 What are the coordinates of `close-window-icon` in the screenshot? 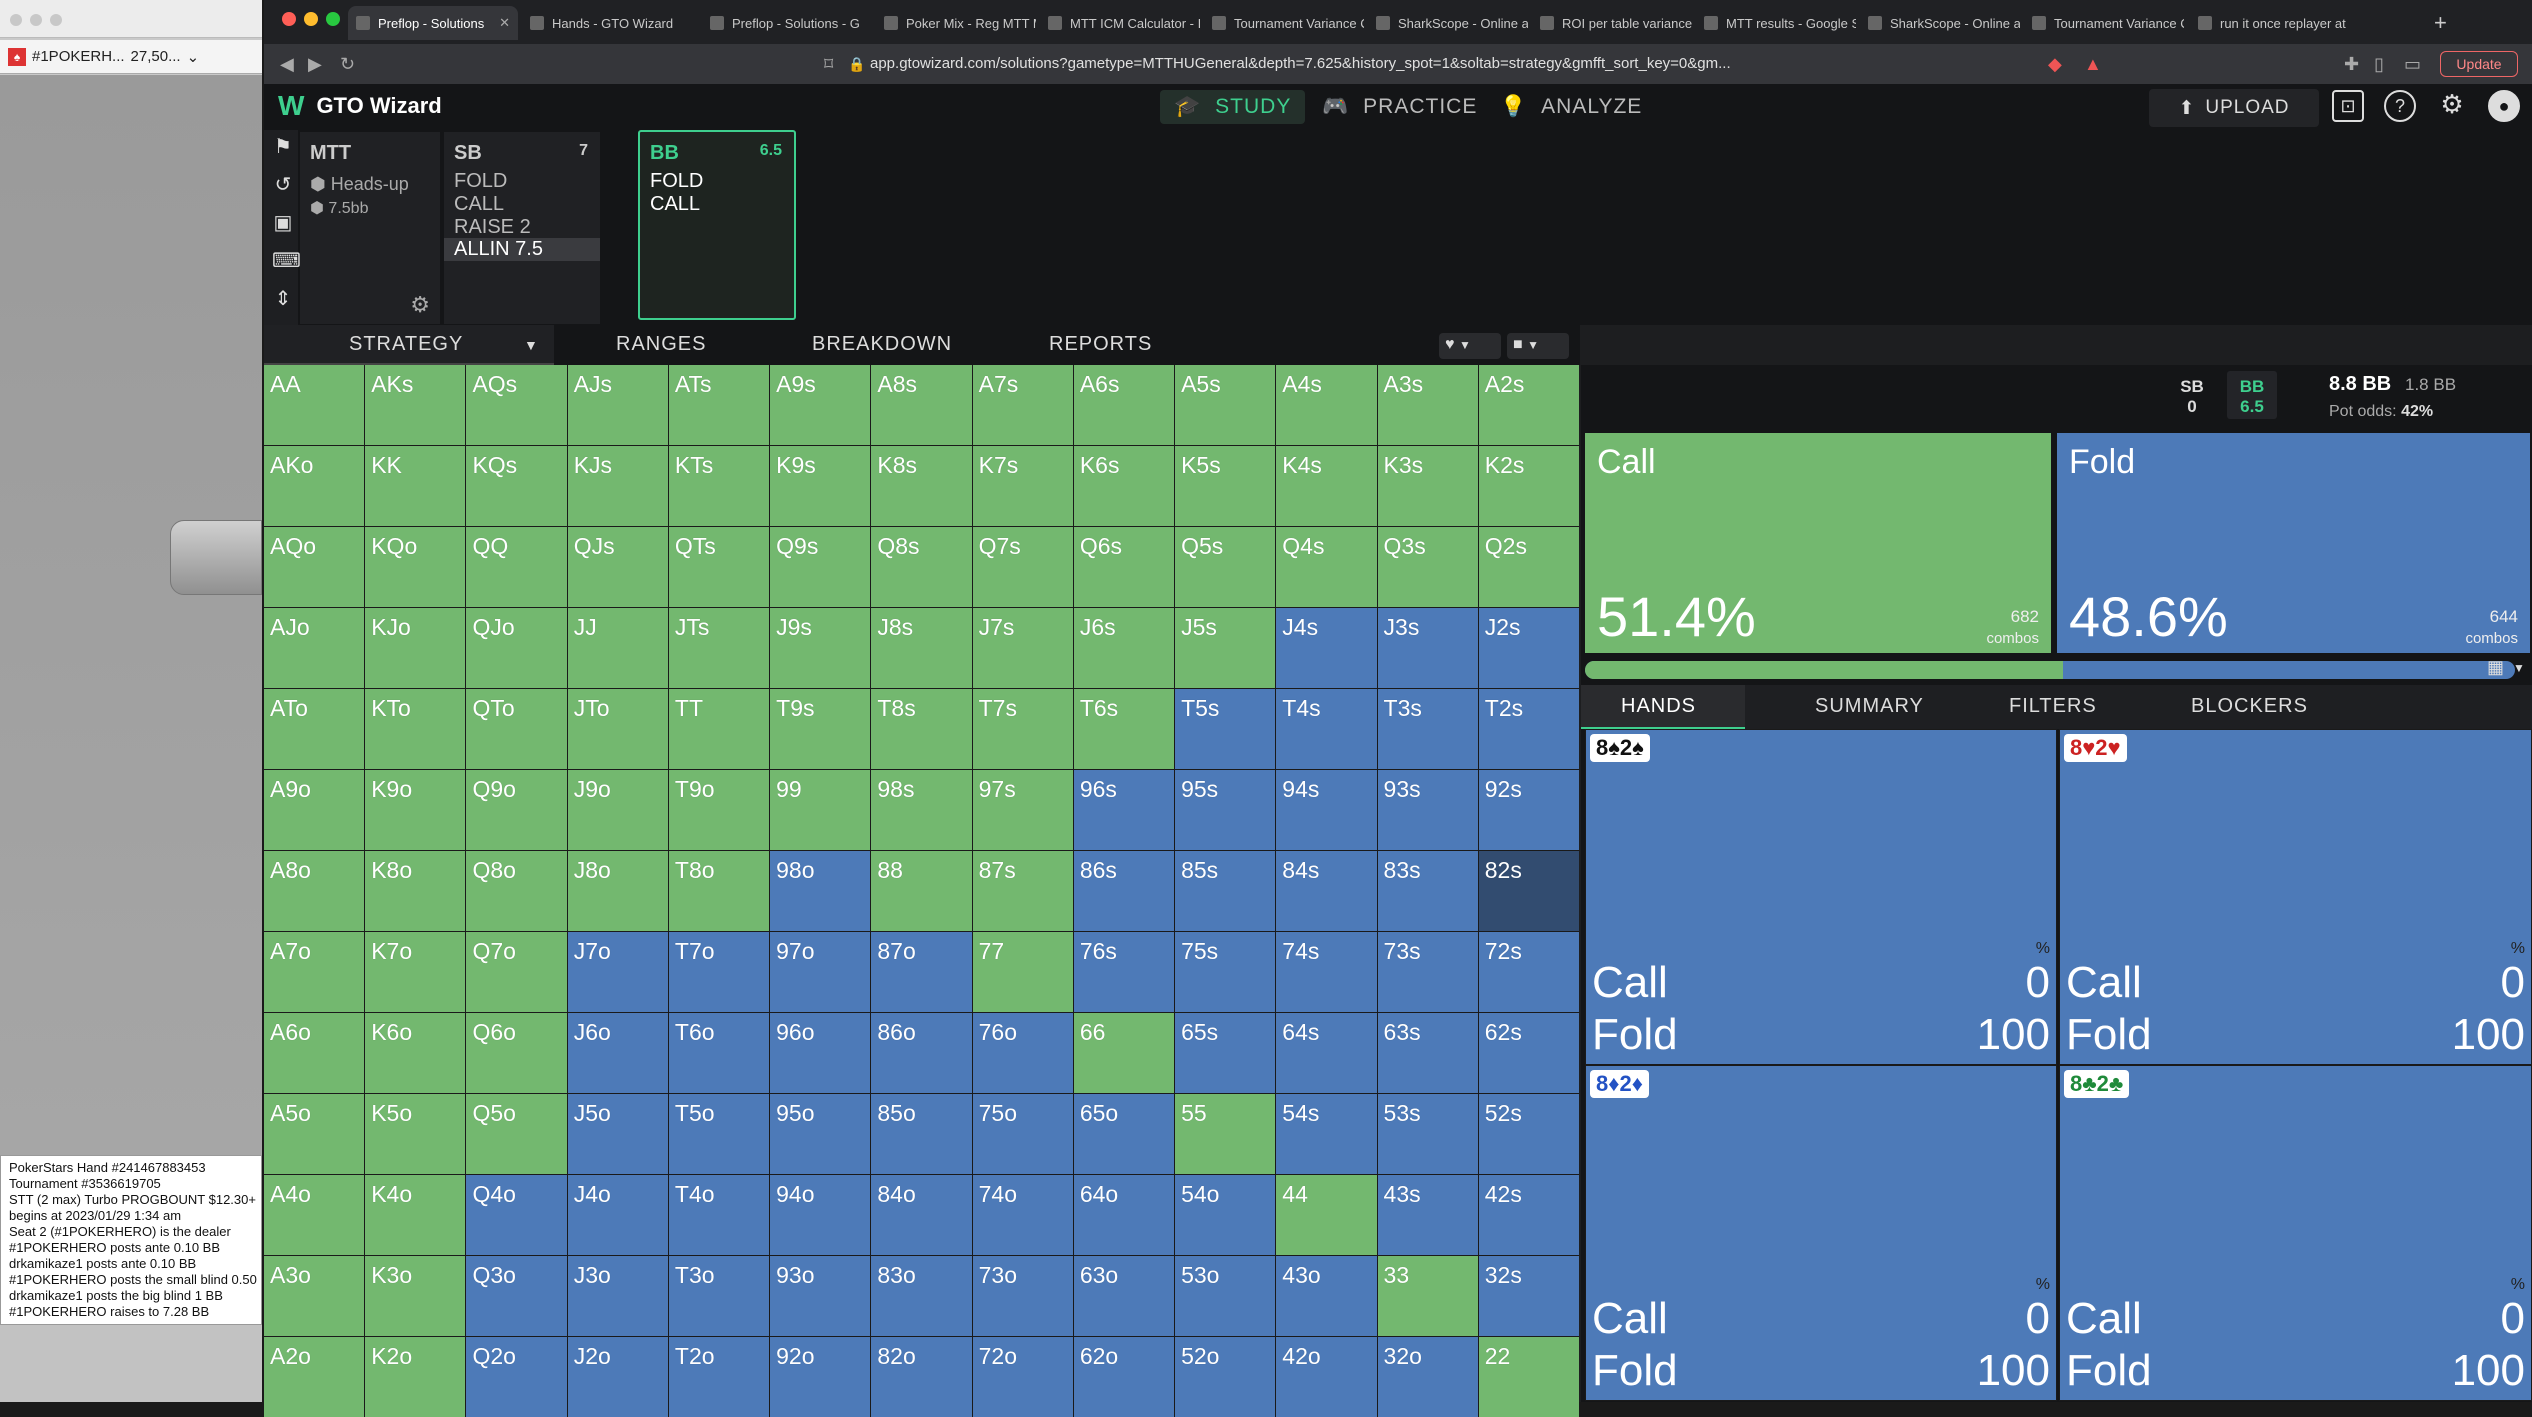 It's located at (289, 19).